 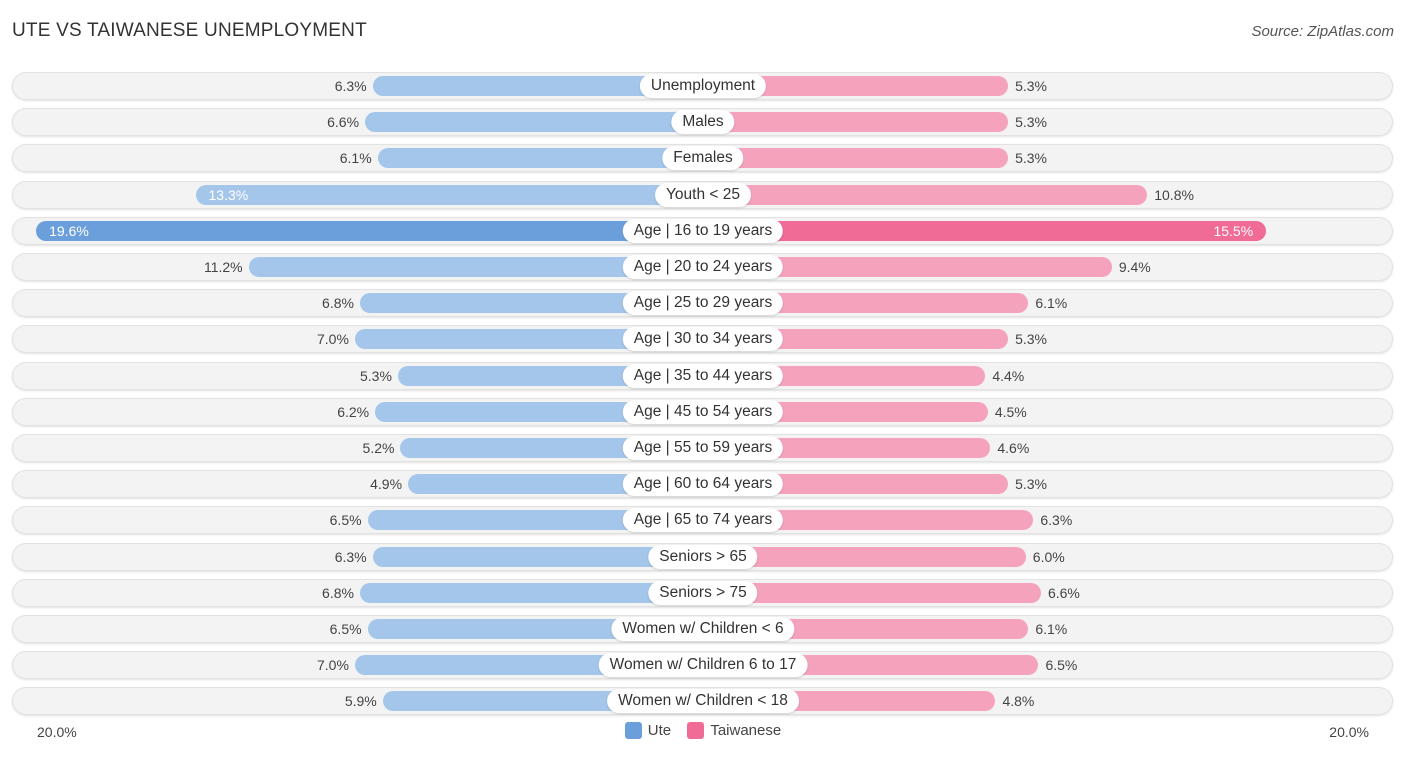 I want to click on category-label: Seniors > 65, so click(x=703, y=557).